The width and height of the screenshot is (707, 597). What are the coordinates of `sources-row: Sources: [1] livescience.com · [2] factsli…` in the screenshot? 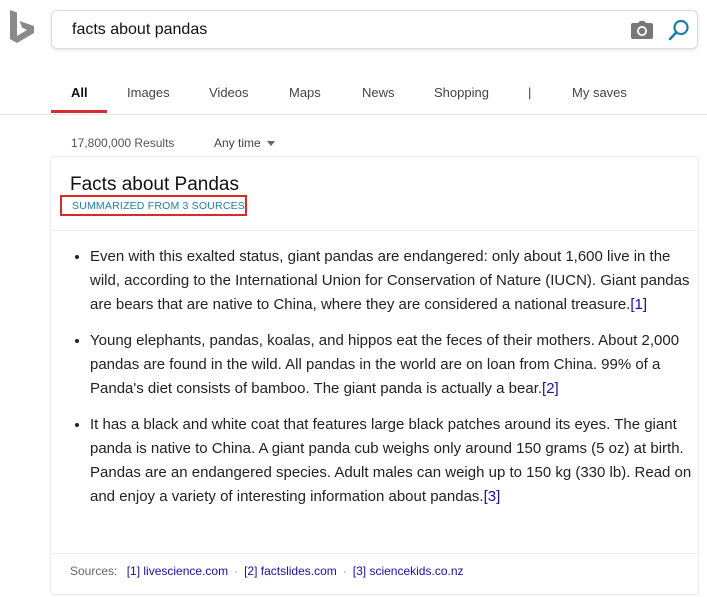 It's located at (267, 571).